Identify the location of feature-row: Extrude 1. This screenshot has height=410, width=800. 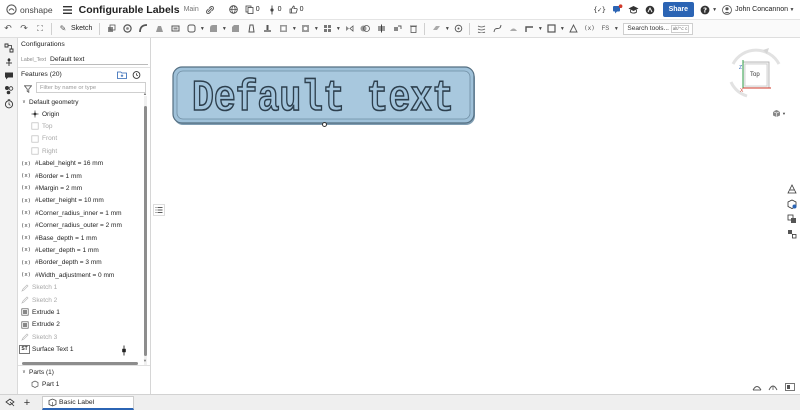
(40, 312).